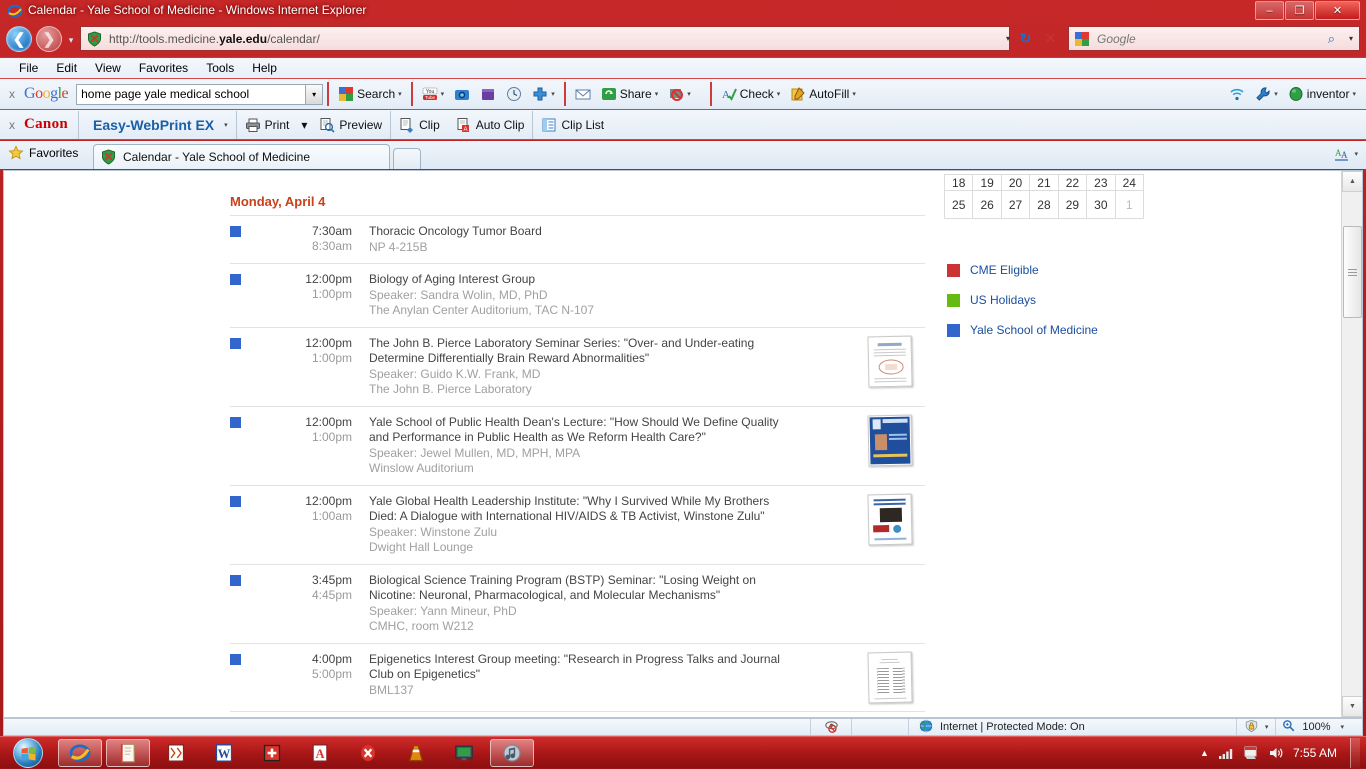  Describe the element at coordinates (350, 125) in the screenshot. I see `preview-button: Preview` at that location.